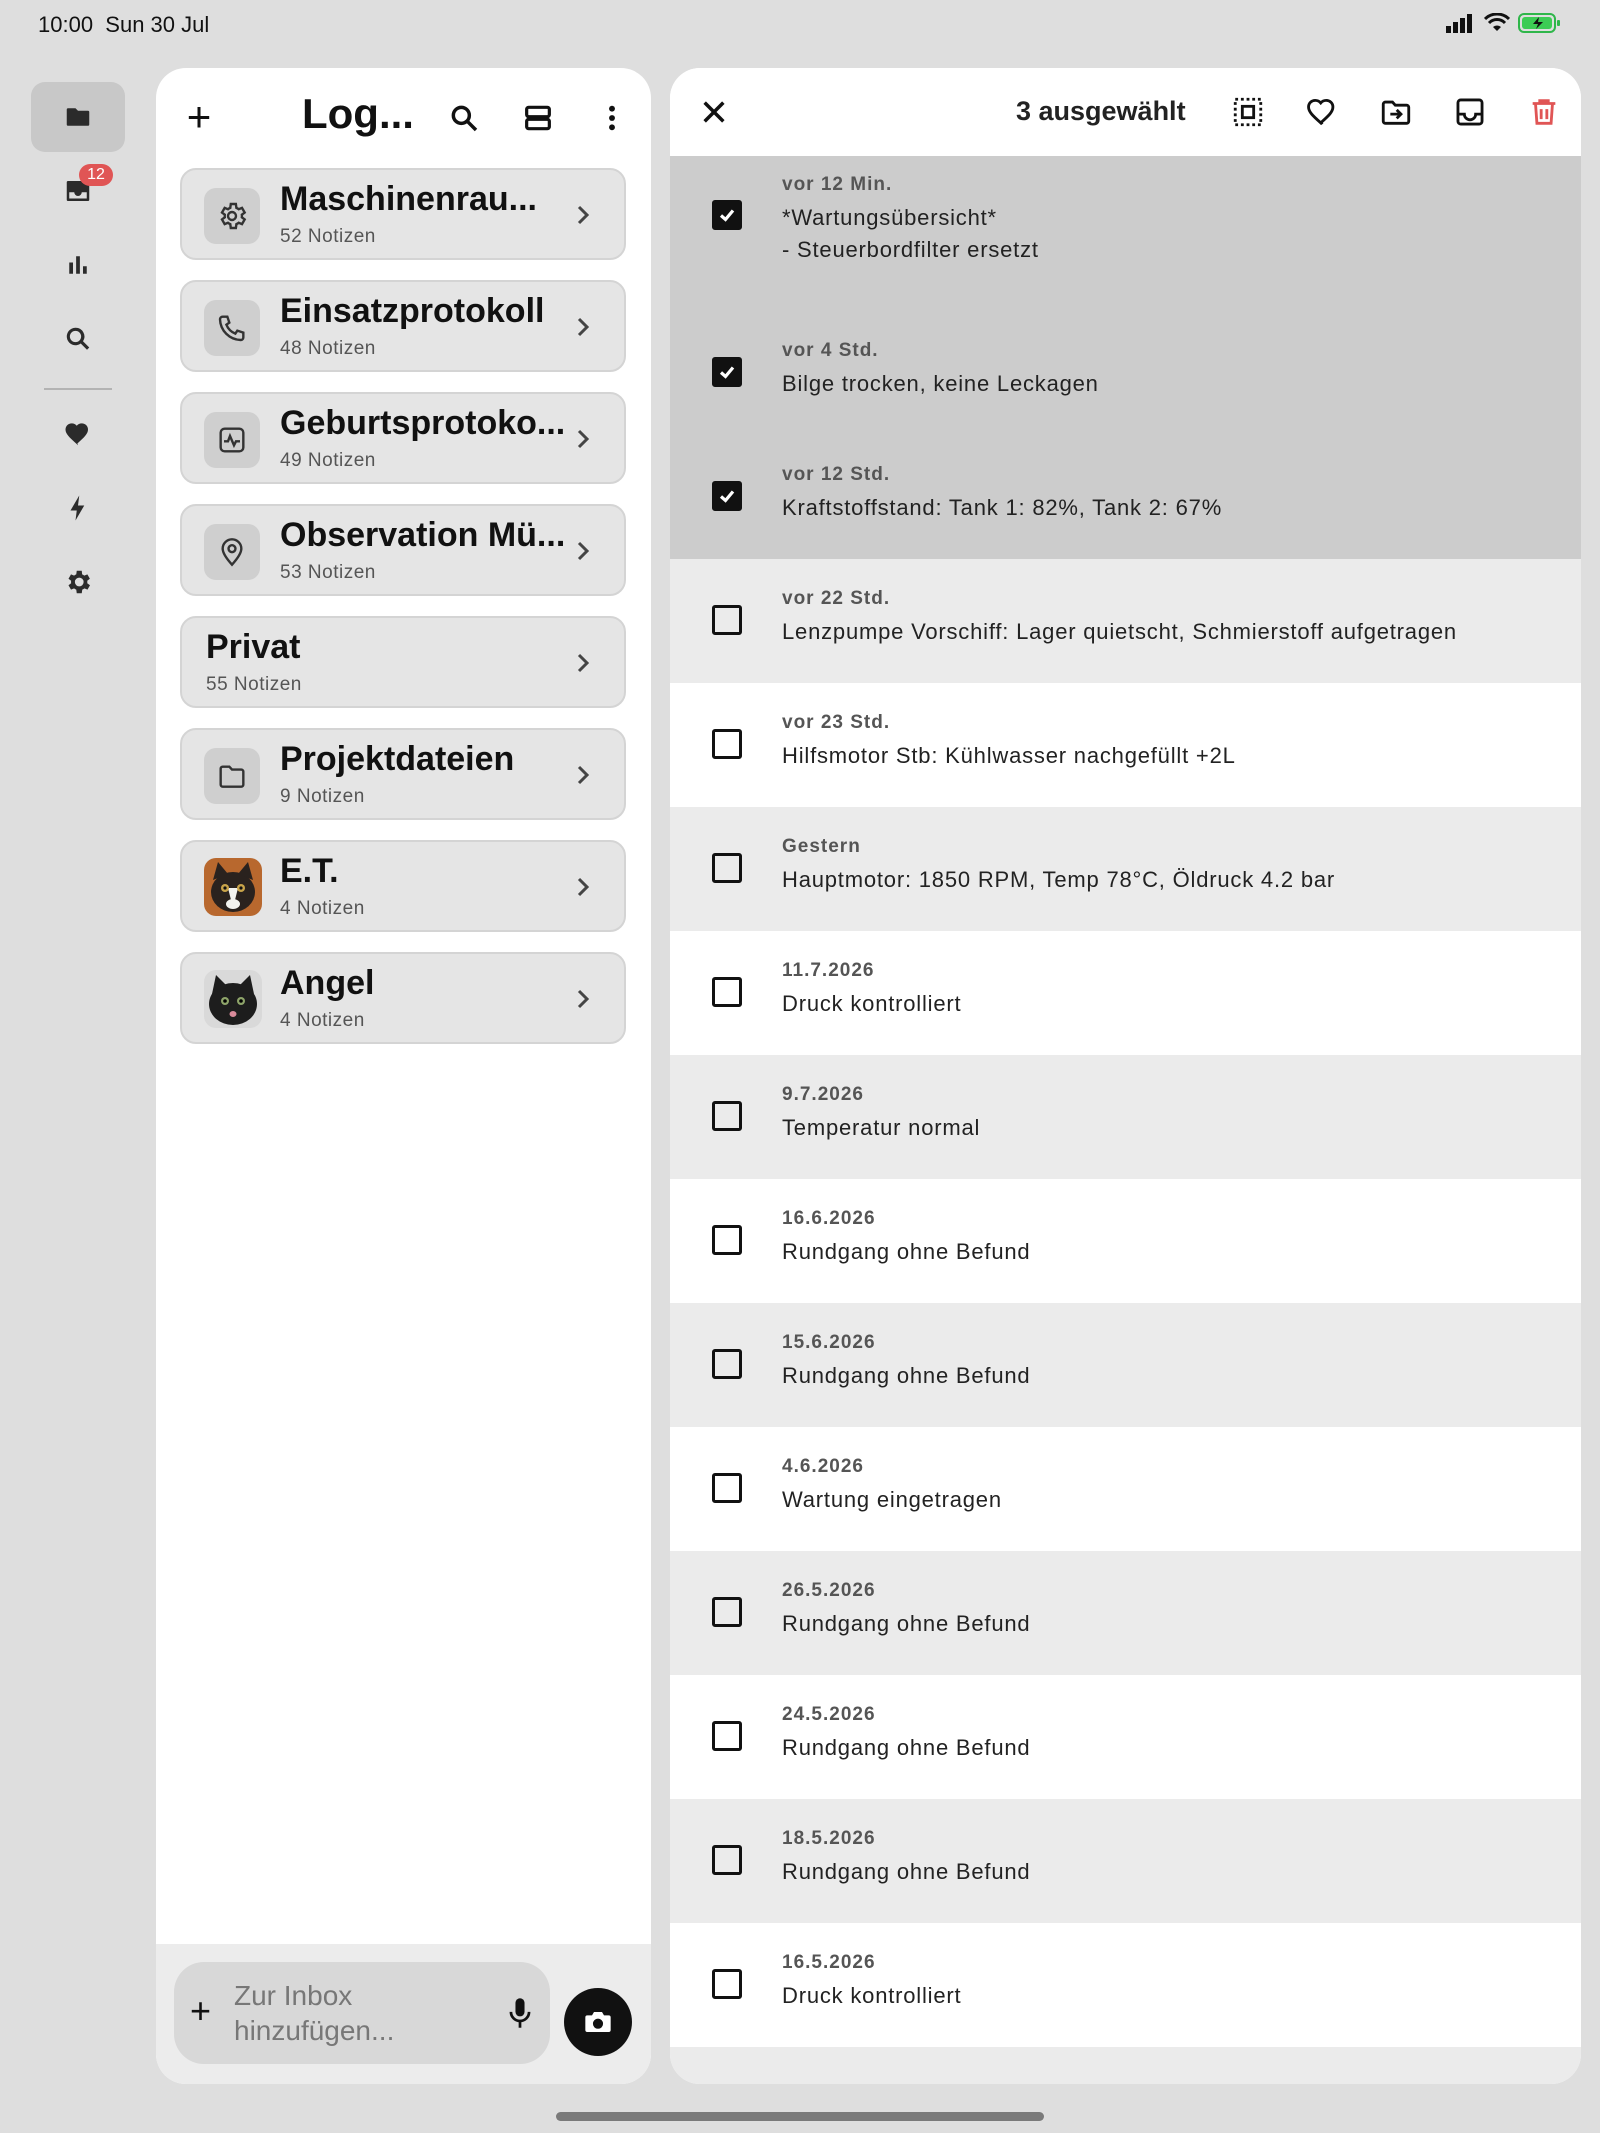 This screenshot has width=1600, height=2133. Describe the element at coordinates (322, 908) in the screenshot. I see `folder-count: 4 Notizen` at that location.